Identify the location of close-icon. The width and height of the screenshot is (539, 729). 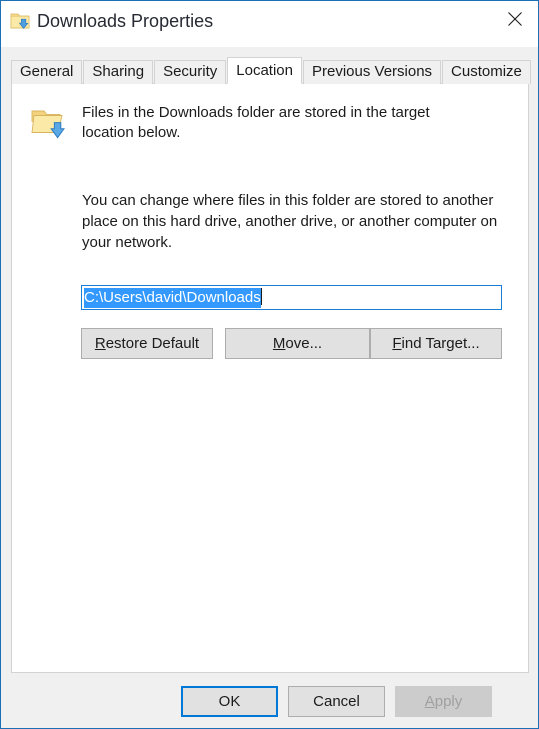
(515, 19).